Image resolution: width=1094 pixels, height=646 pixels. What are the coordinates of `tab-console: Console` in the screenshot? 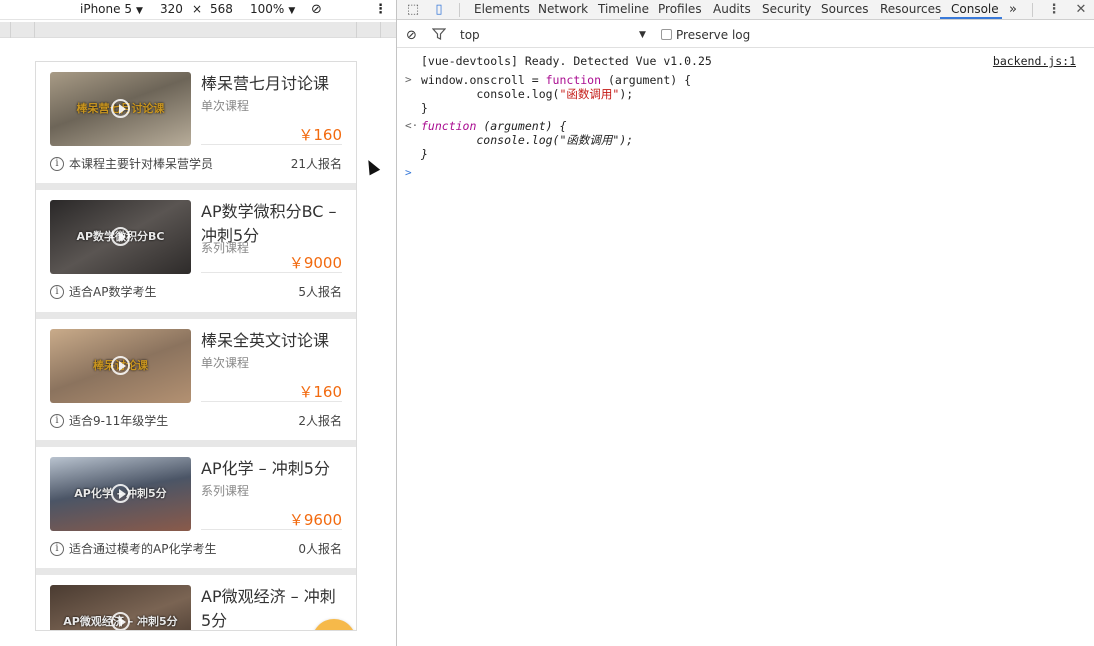 It's located at (975, 9).